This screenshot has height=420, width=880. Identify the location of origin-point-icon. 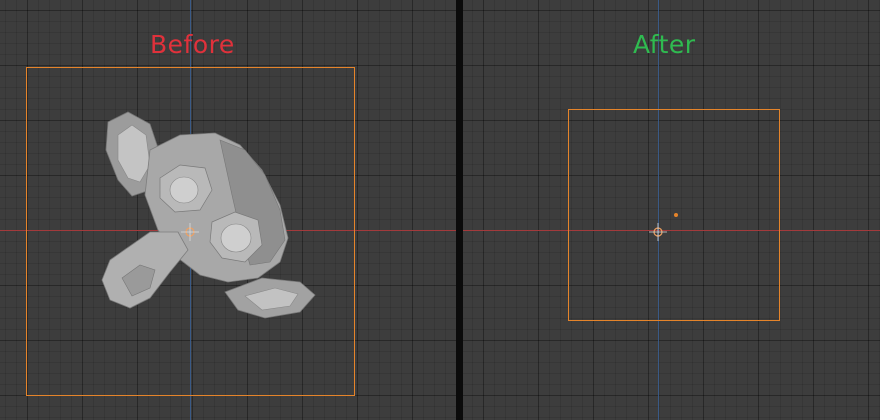
(676, 215).